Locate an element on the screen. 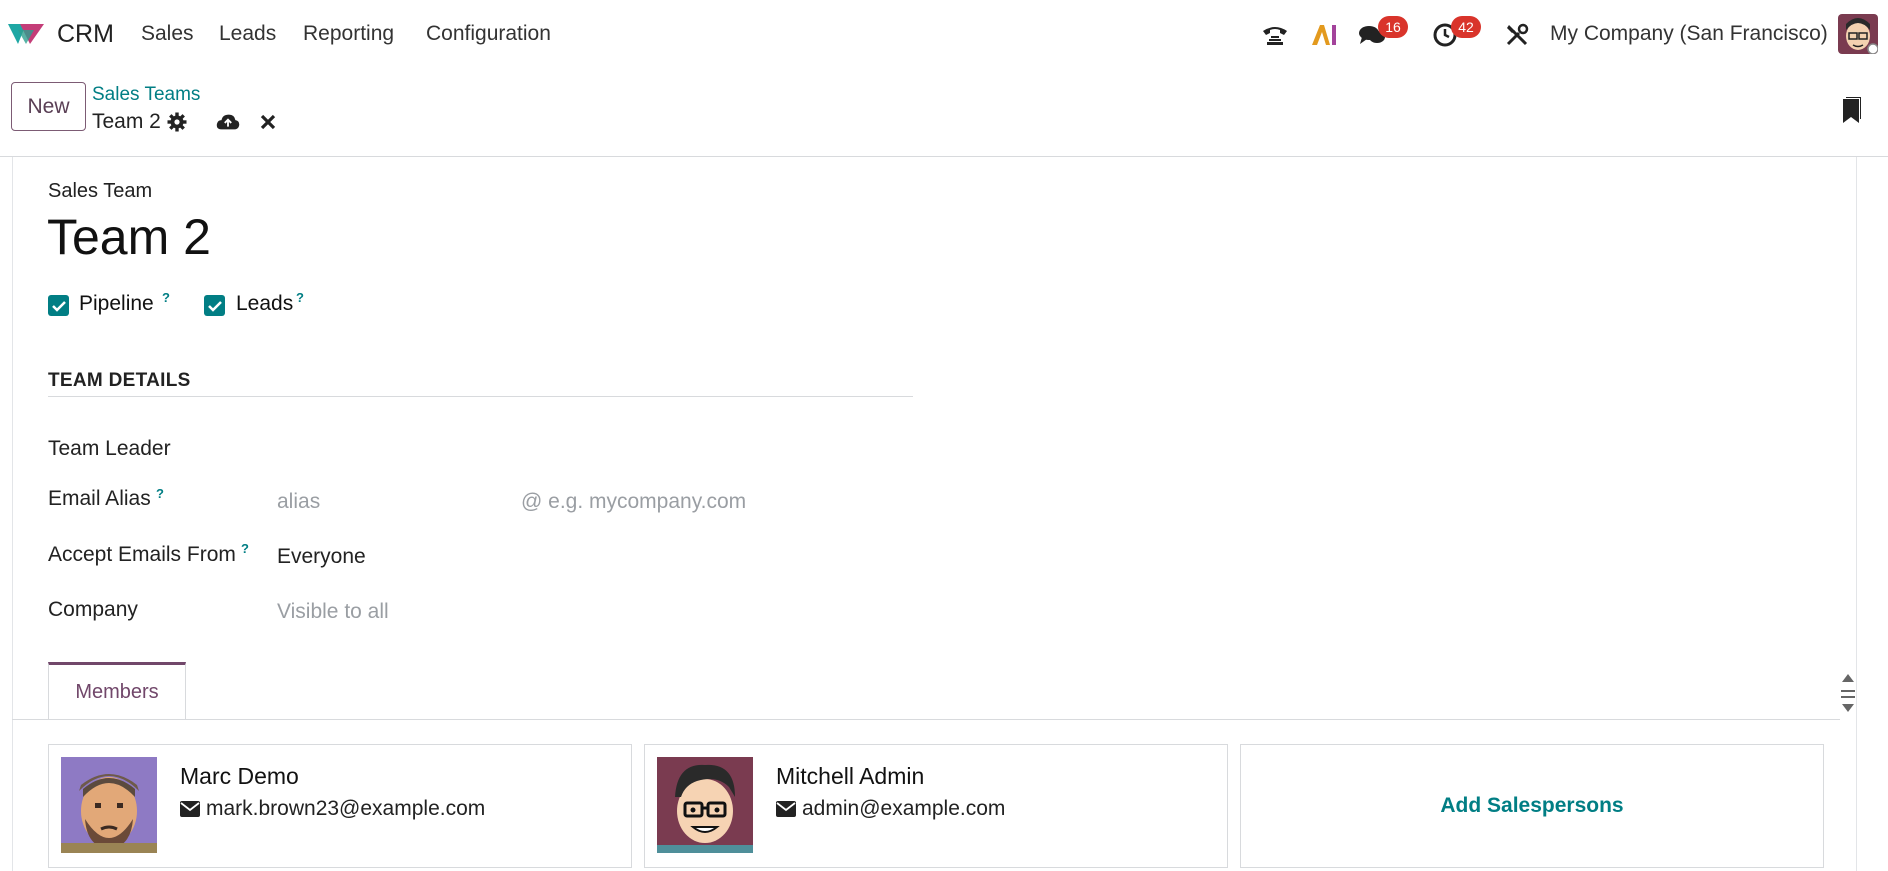 This screenshot has height=871, width=1888. member-email-text: admin@example.com is located at coordinates (904, 808).